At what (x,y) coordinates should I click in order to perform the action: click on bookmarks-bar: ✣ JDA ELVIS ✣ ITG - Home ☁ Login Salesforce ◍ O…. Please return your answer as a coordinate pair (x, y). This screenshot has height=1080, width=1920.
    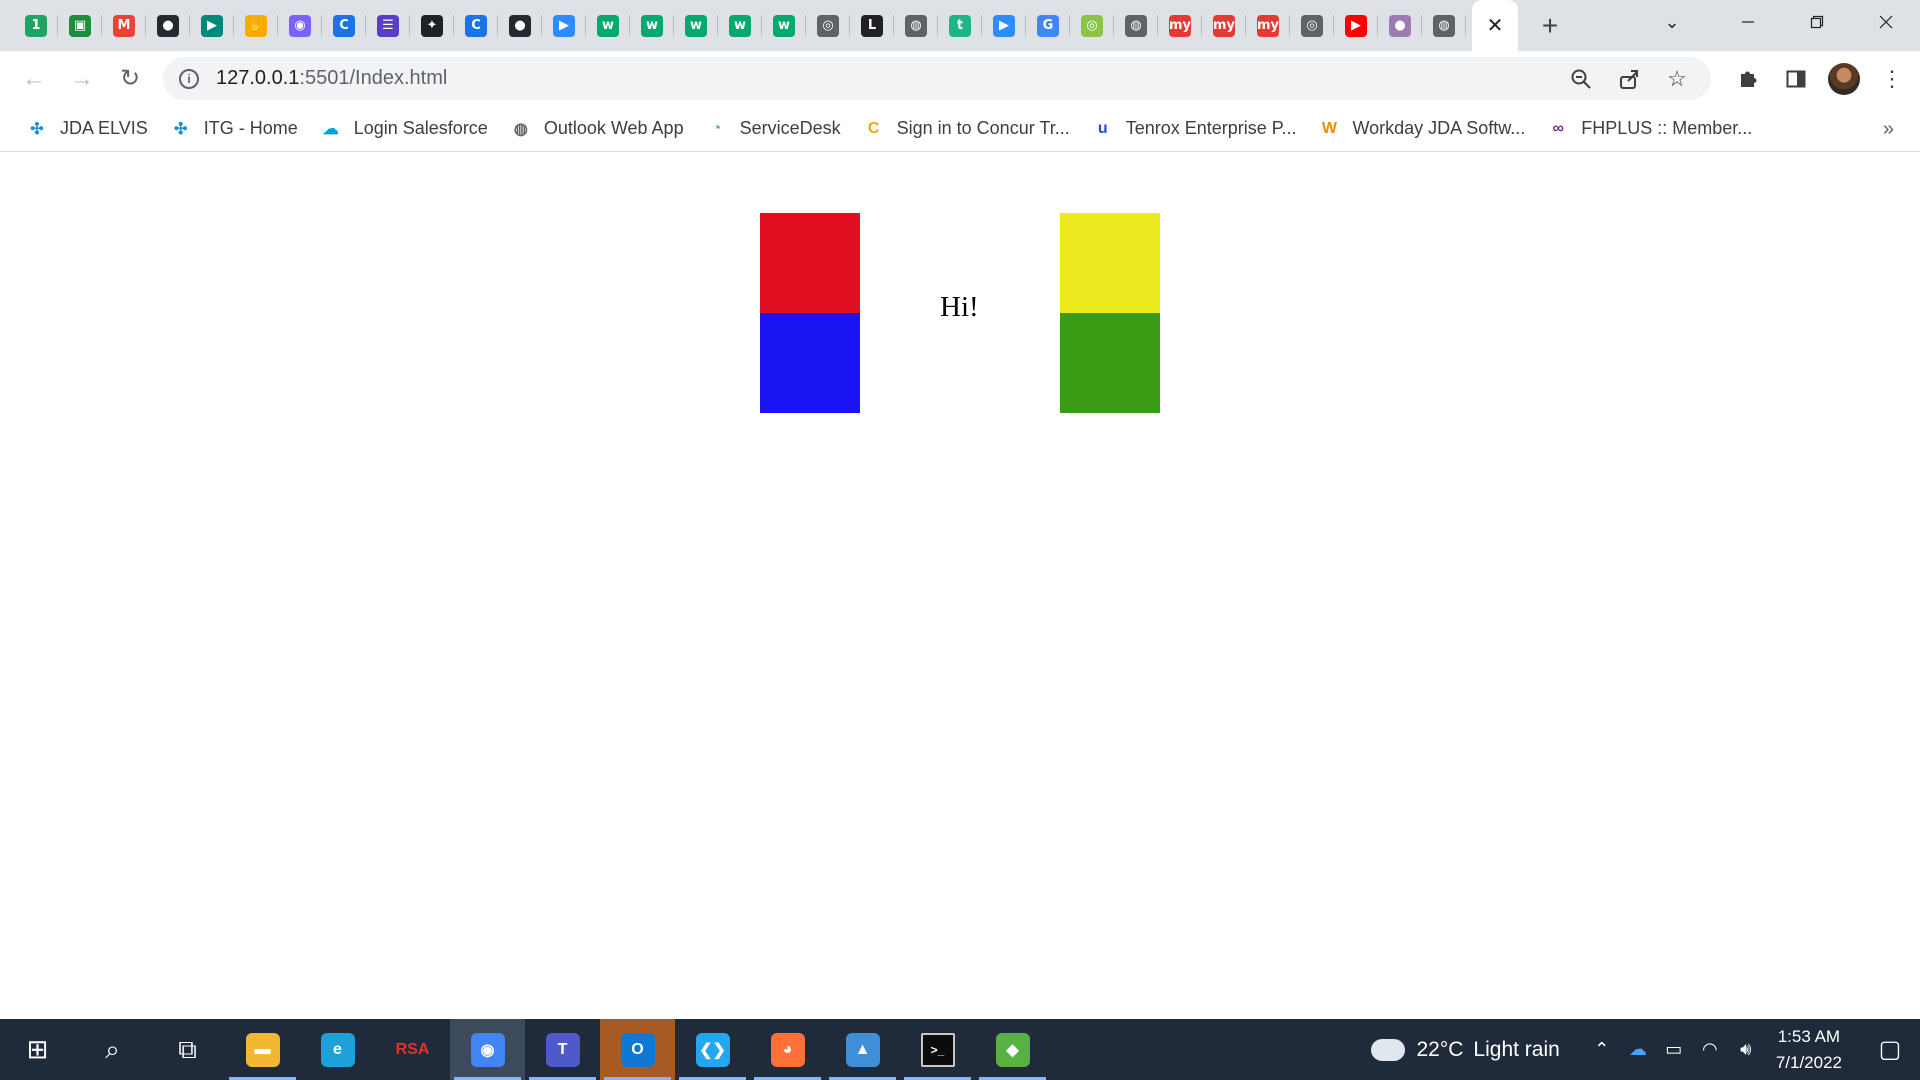
    Looking at the image, I should click on (960, 129).